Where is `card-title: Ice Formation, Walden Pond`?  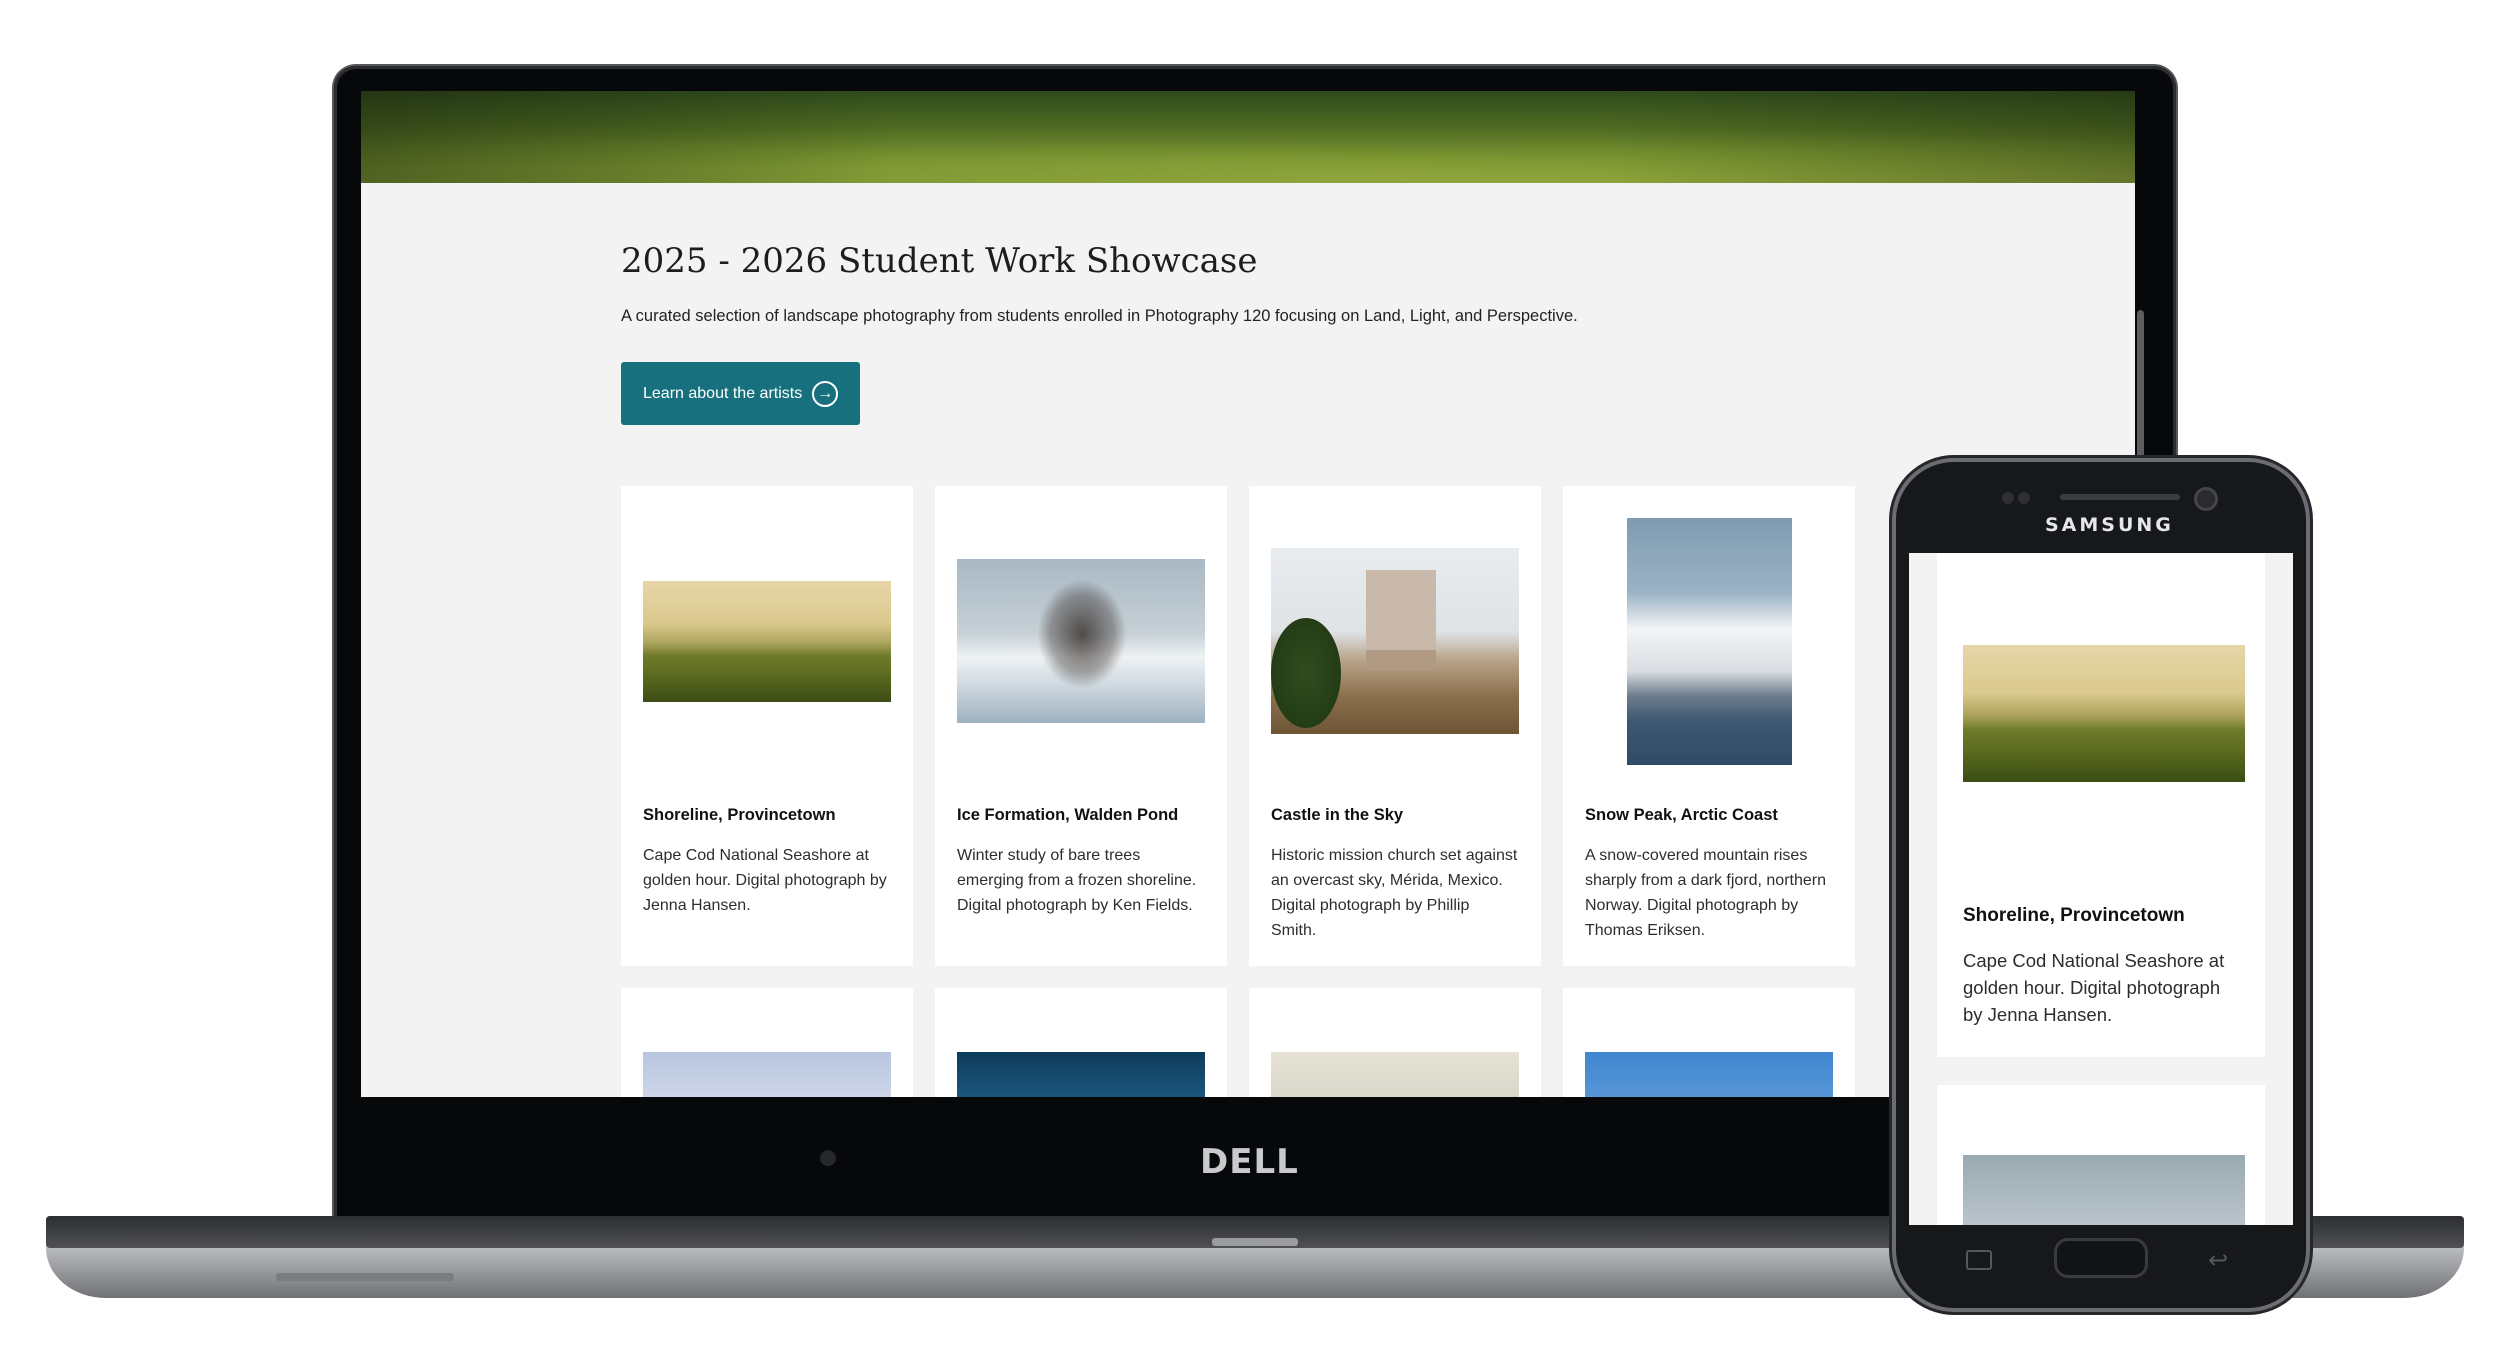 card-title: Ice Formation, Walden Pond is located at coordinates (1068, 815).